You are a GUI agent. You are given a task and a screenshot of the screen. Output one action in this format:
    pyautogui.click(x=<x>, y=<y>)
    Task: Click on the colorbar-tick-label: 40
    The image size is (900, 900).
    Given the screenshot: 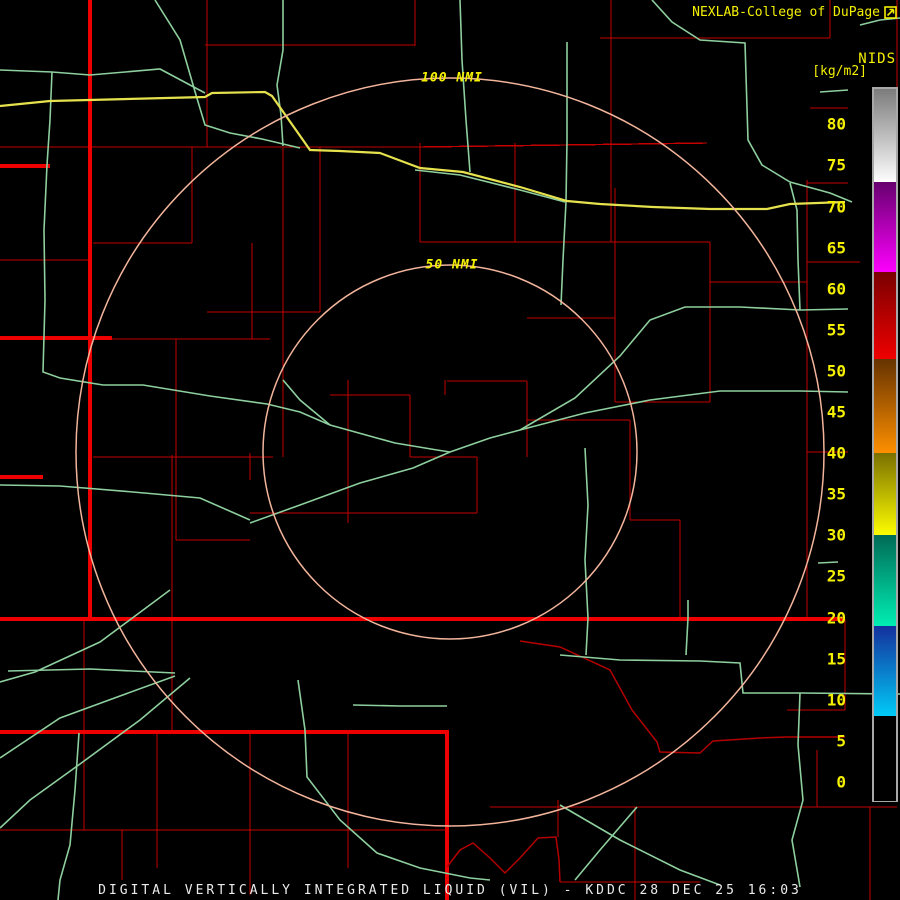 What is the action you would take?
    pyautogui.click(x=836, y=453)
    